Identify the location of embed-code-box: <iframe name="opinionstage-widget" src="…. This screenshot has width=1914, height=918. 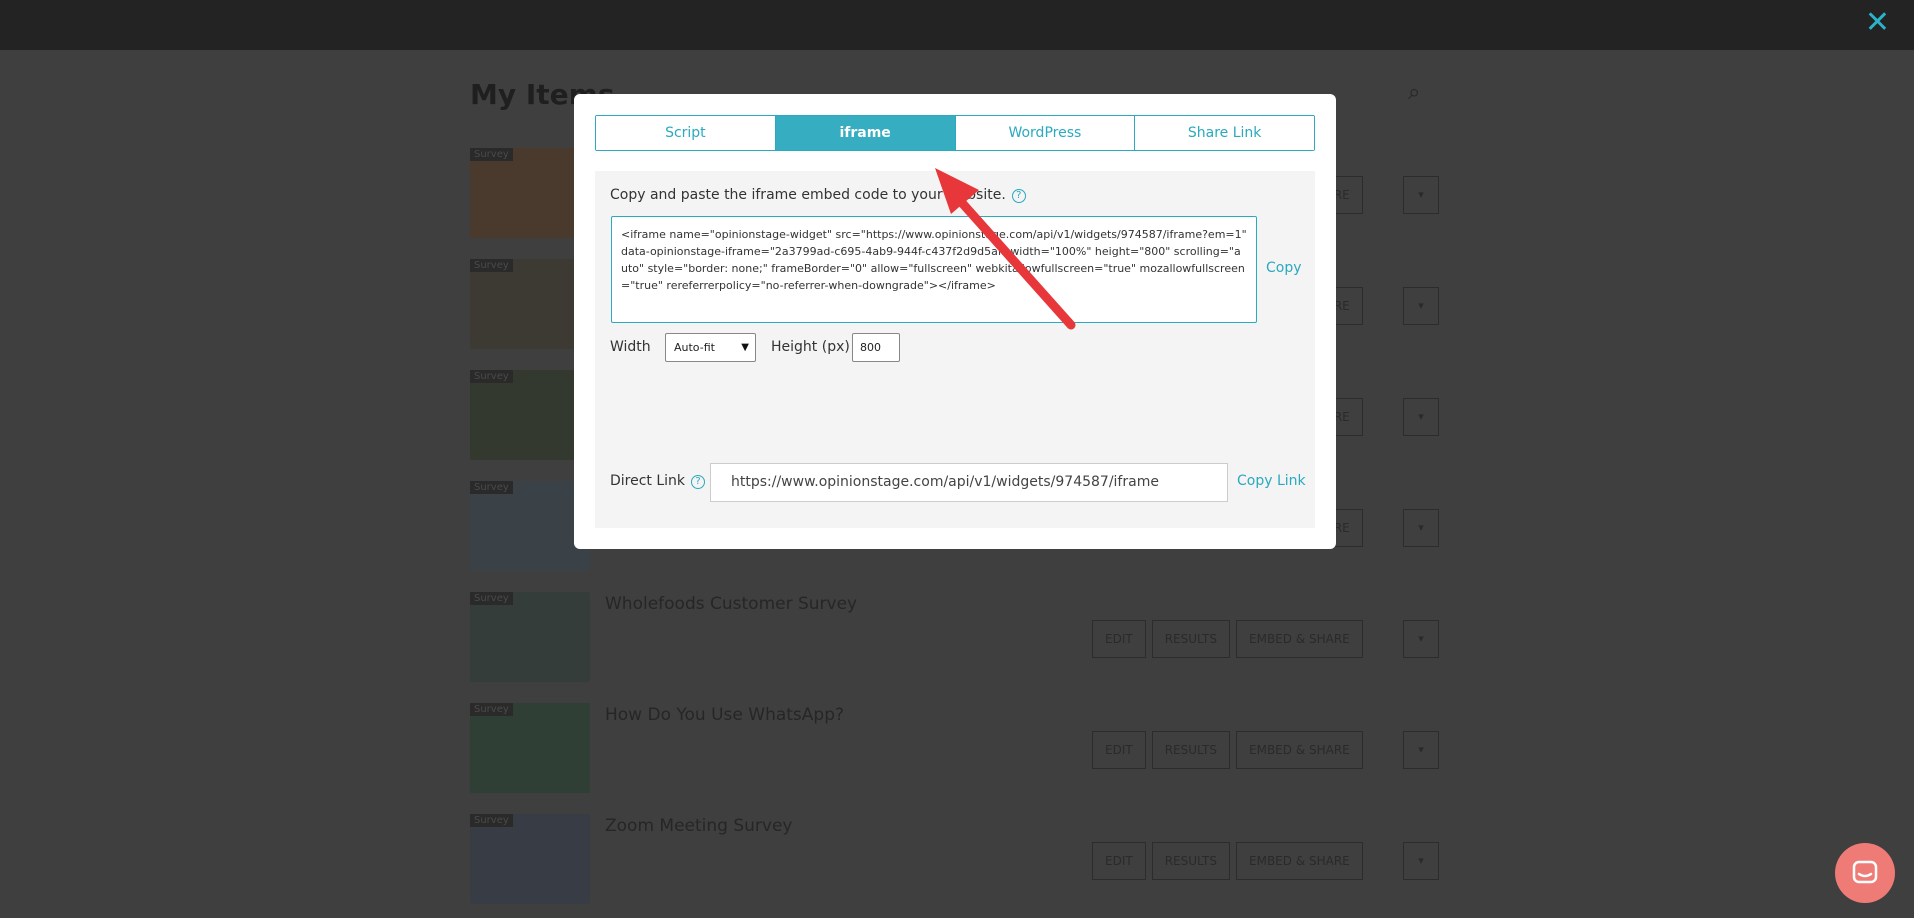
(934, 269).